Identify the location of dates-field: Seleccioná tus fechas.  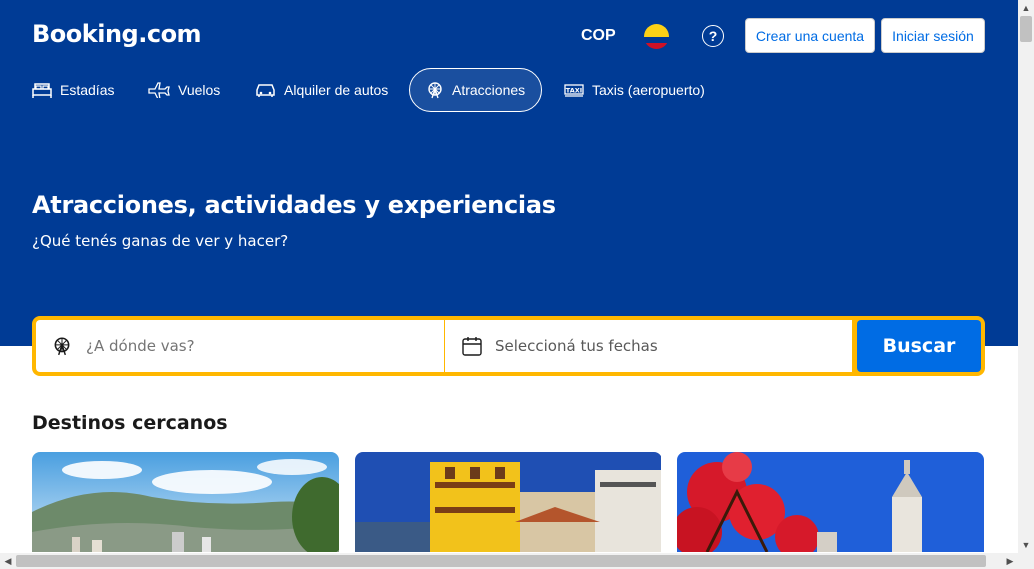
(648, 346).